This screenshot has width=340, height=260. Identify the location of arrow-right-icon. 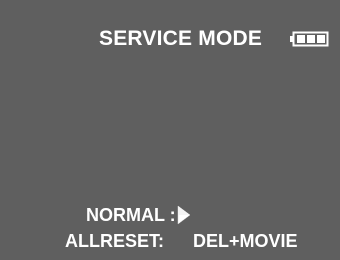
(184, 215).